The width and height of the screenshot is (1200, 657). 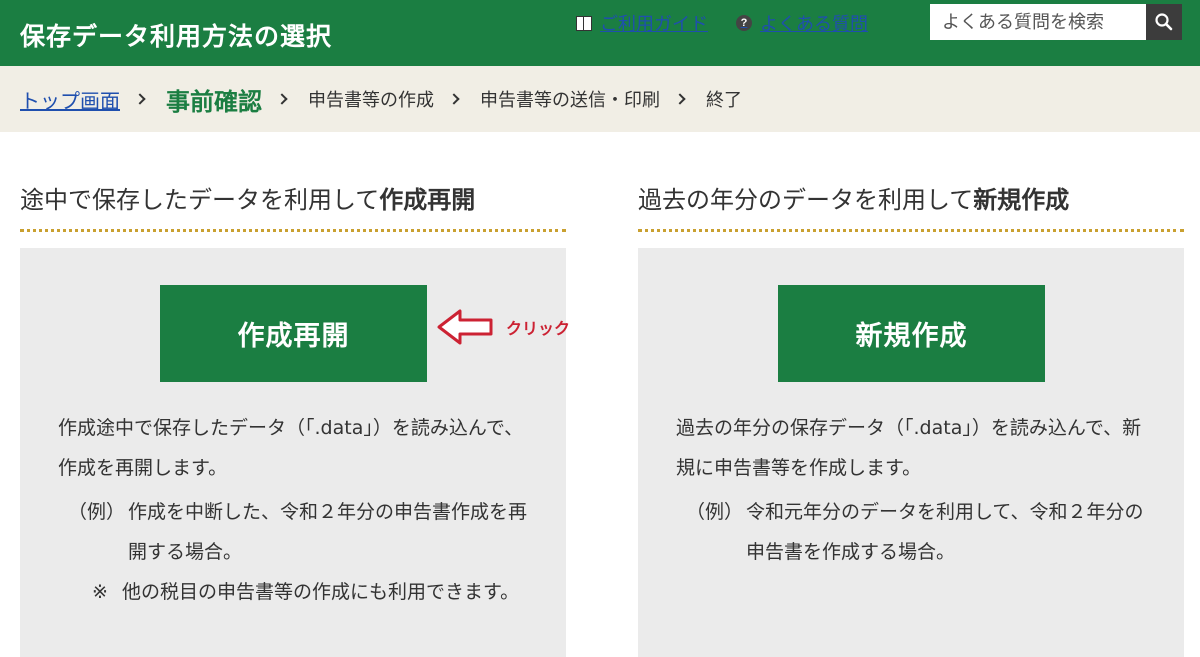 I want to click on breadcrumb-step-create: 申告書等の作成, so click(x=371, y=100).